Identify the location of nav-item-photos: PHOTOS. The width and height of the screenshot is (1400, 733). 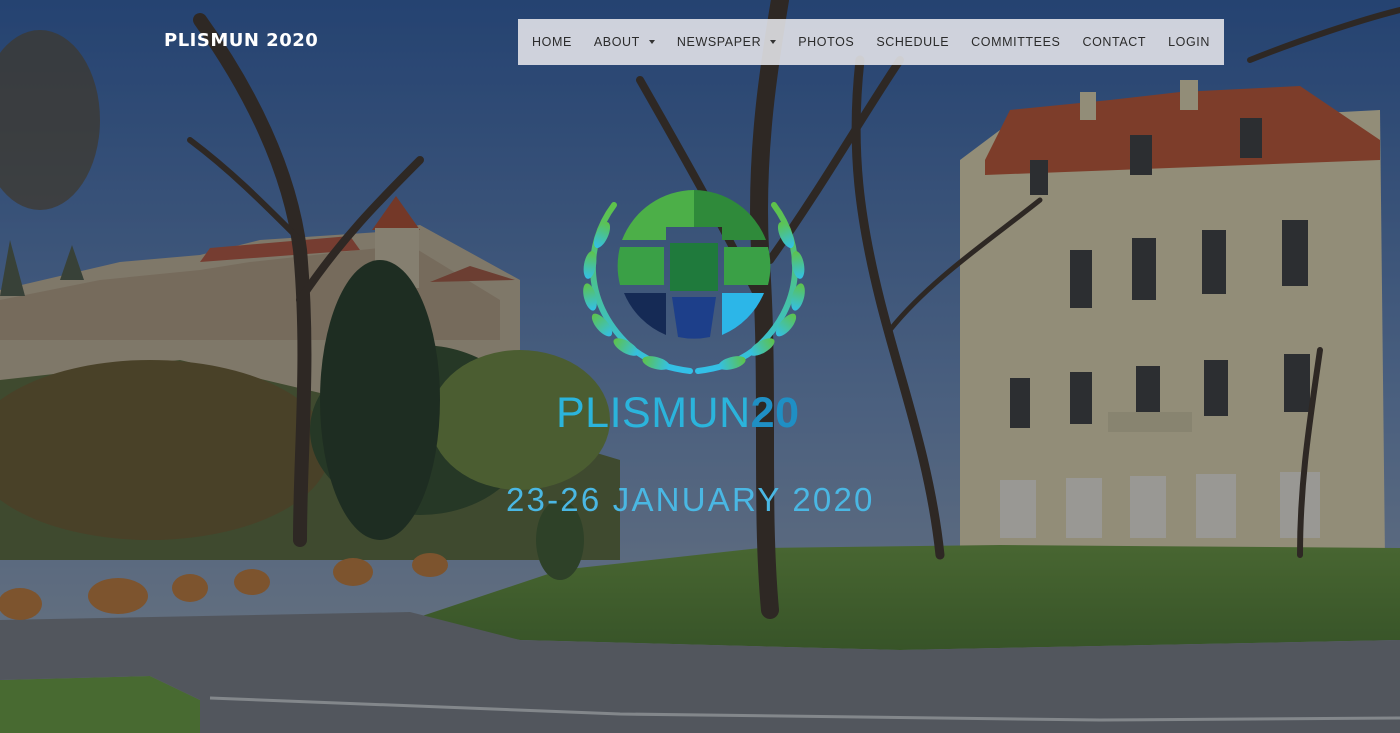
(826, 42).